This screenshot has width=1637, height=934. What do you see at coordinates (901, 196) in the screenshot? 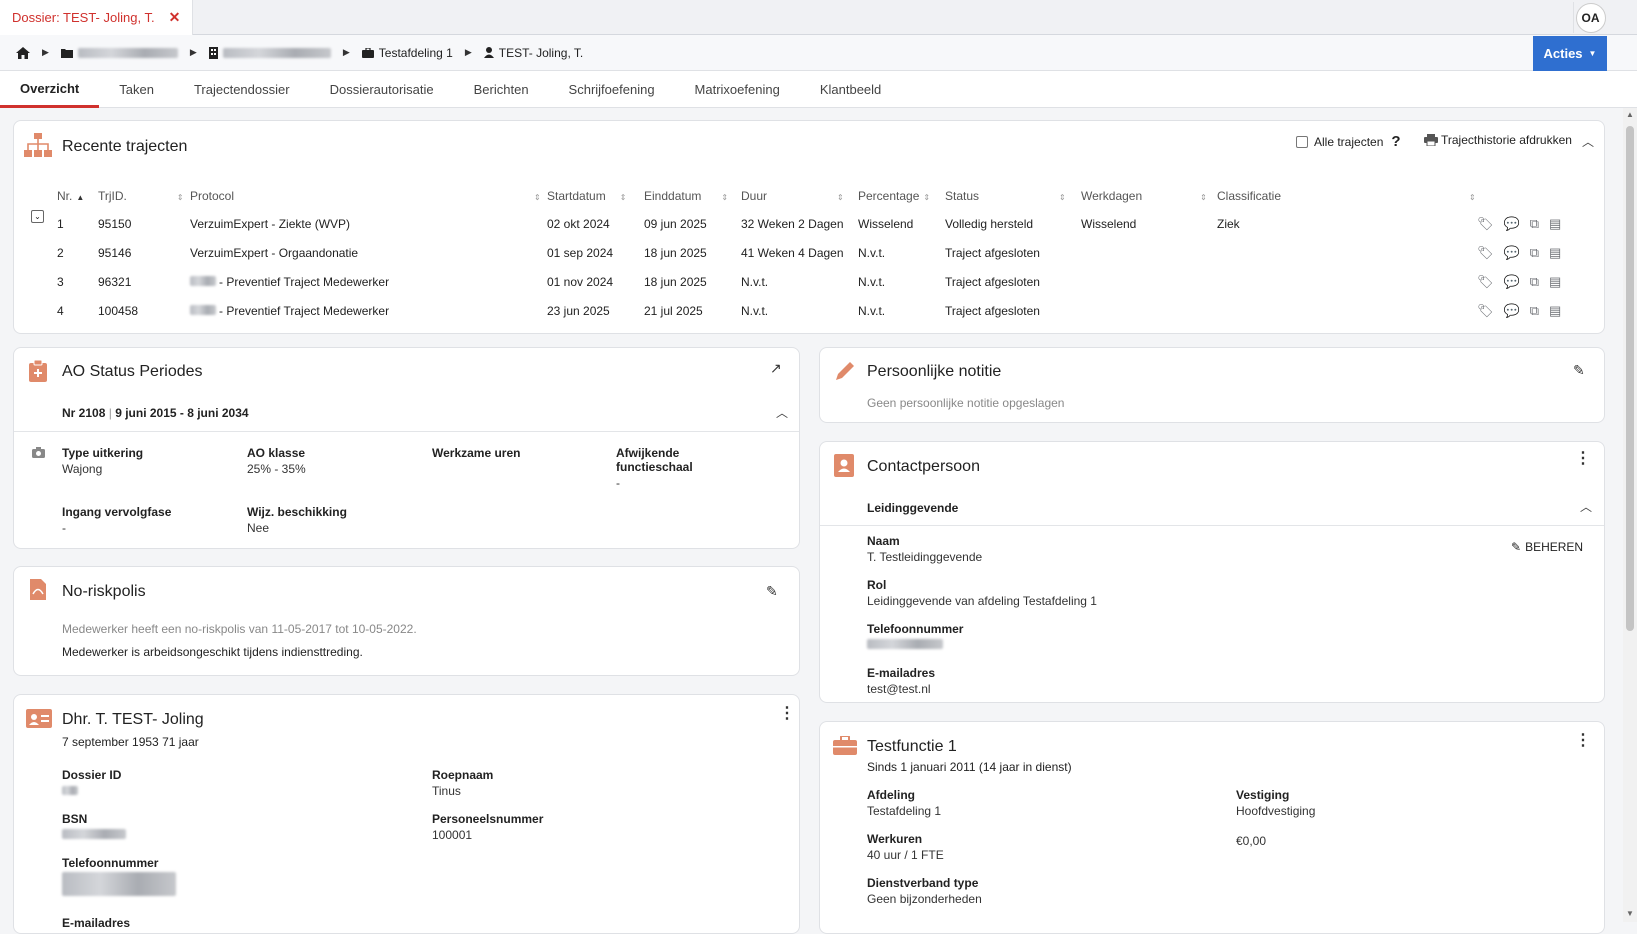
I see `col-percentage: Percentage ⇕` at bounding box center [901, 196].